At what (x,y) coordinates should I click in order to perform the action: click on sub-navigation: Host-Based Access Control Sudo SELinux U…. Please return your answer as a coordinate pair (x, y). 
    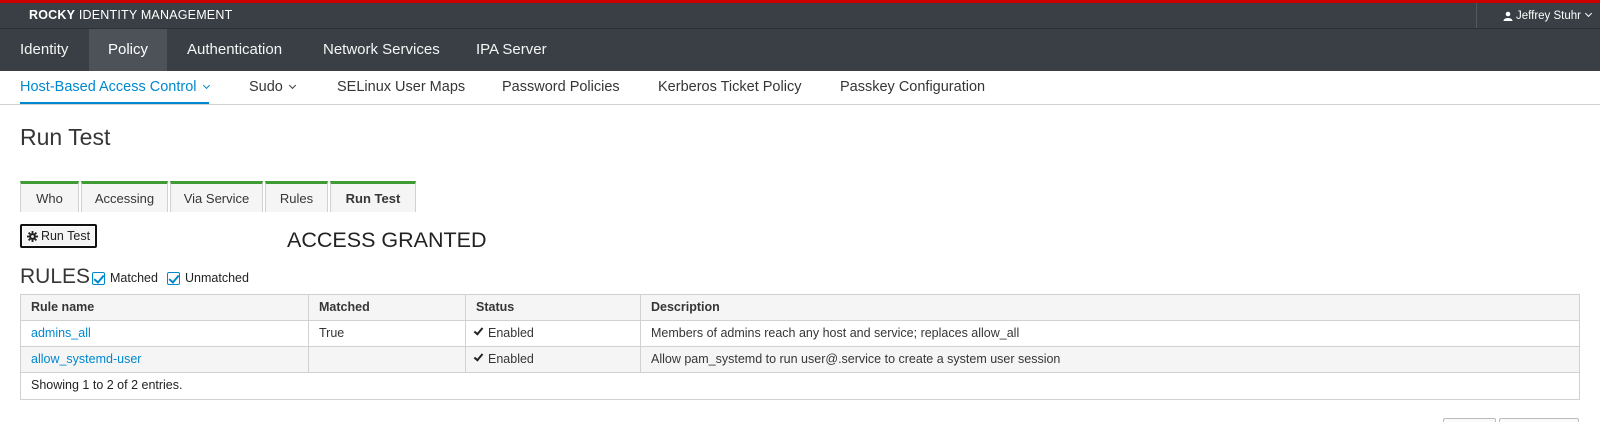
    Looking at the image, I should click on (800, 88).